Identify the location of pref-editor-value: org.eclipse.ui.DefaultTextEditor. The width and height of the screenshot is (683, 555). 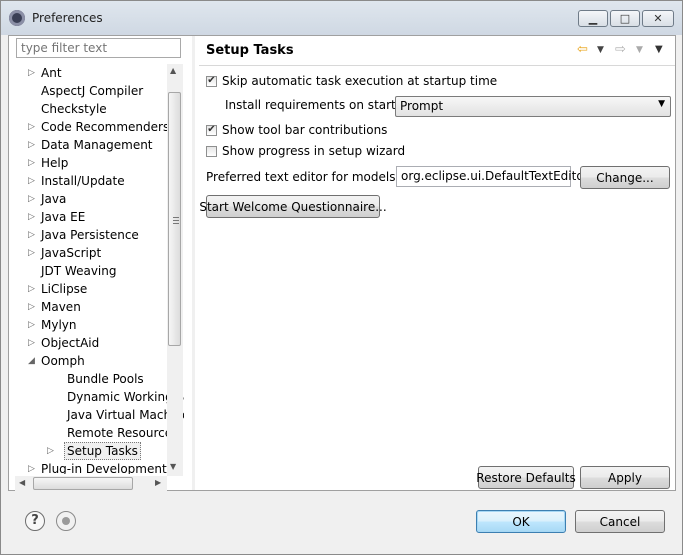
(495, 176).